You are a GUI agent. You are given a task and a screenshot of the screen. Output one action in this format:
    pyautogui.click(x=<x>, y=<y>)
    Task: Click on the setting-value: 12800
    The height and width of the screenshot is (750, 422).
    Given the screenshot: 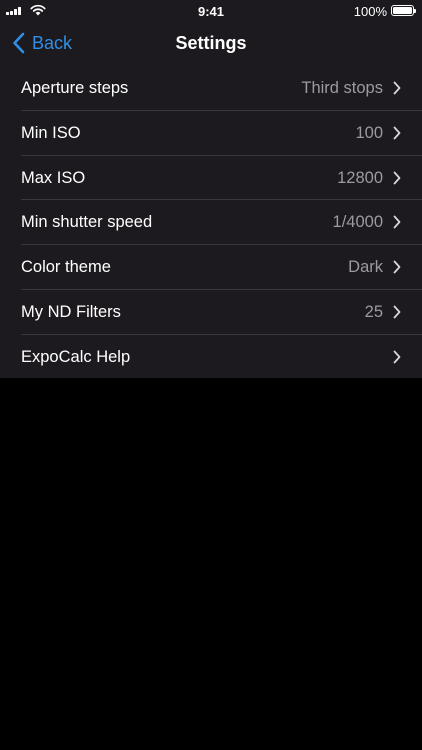 What is the action you would take?
    pyautogui.click(x=360, y=177)
    